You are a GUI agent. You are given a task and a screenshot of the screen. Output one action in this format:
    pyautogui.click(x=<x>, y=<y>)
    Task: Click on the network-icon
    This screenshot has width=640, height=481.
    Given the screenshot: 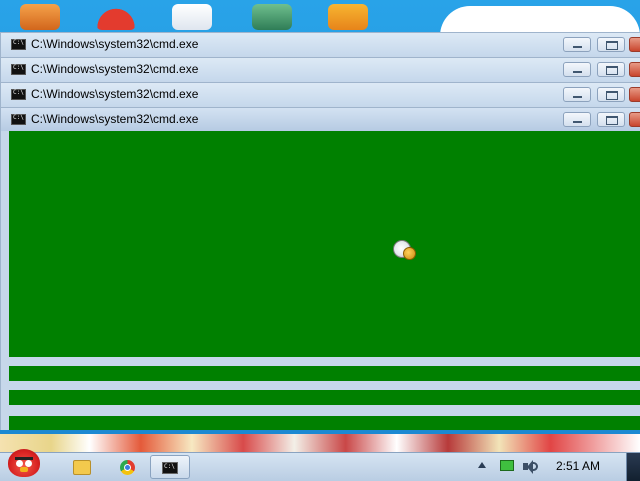 What is the action you would take?
    pyautogui.click(x=507, y=465)
    